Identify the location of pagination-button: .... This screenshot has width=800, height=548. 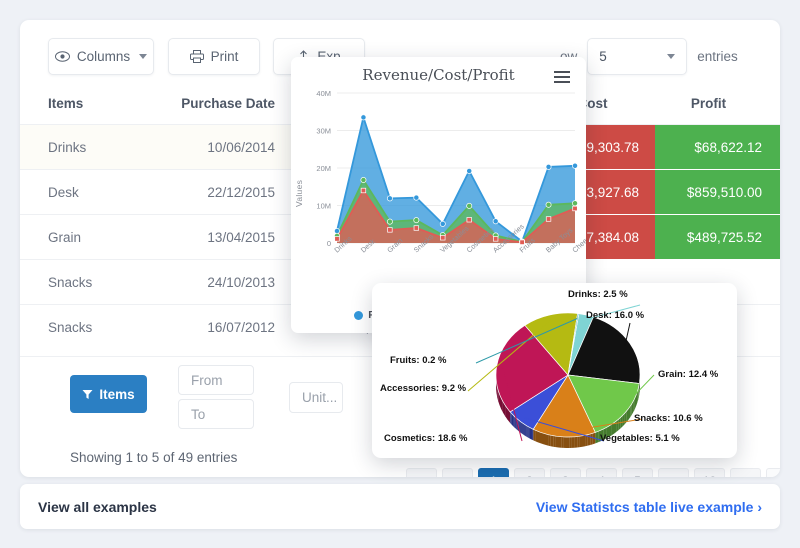
(673, 472).